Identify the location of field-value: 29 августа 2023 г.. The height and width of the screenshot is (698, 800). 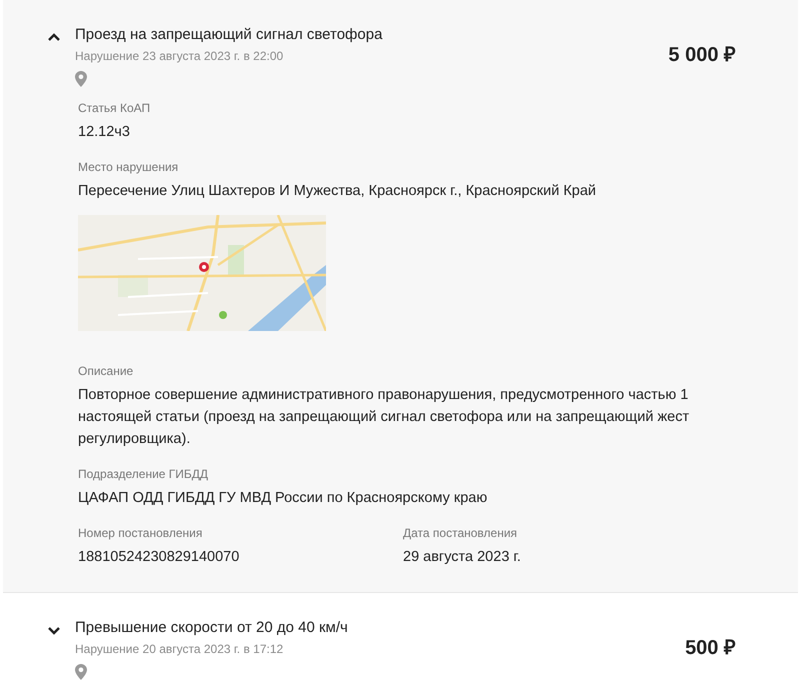
(462, 557).